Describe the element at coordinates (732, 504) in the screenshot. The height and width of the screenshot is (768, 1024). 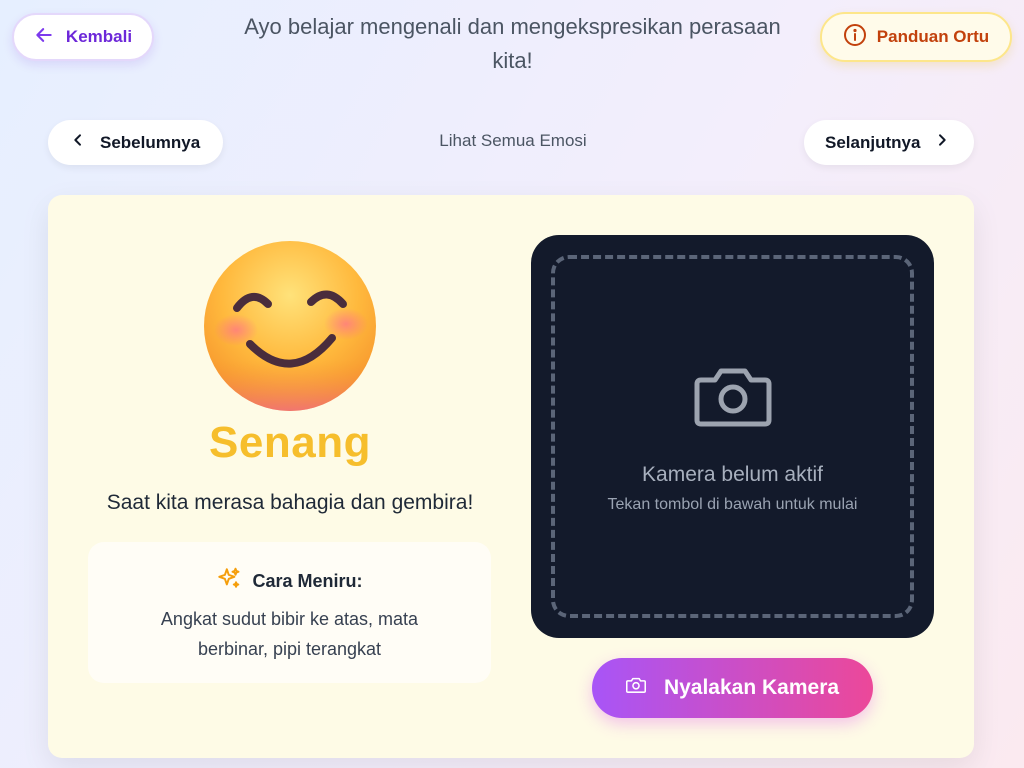
I see `camera-hint: Tekan tombol di bawah untuk mulai` at that location.